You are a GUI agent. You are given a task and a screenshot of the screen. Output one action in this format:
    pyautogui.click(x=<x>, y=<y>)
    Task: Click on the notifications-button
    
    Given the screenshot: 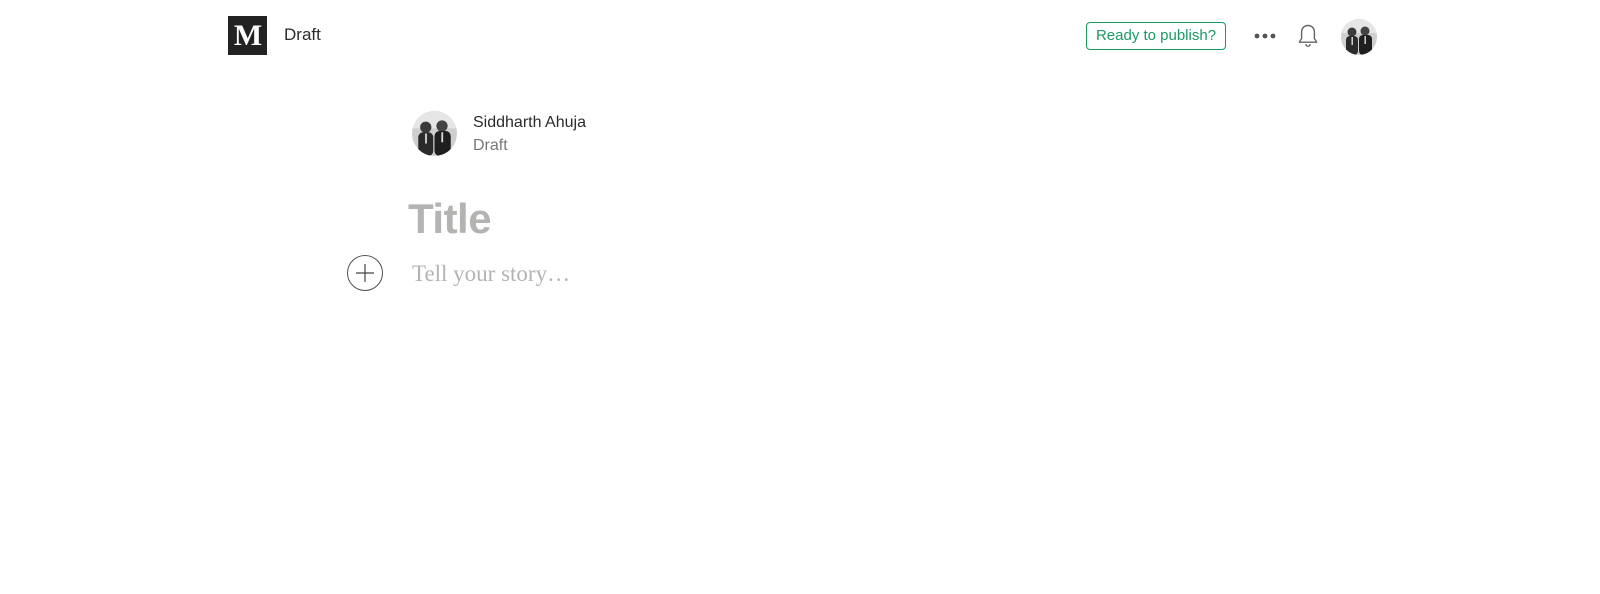 What is the action you would take?
    pyautogui.click(x=1308, y=36)
    